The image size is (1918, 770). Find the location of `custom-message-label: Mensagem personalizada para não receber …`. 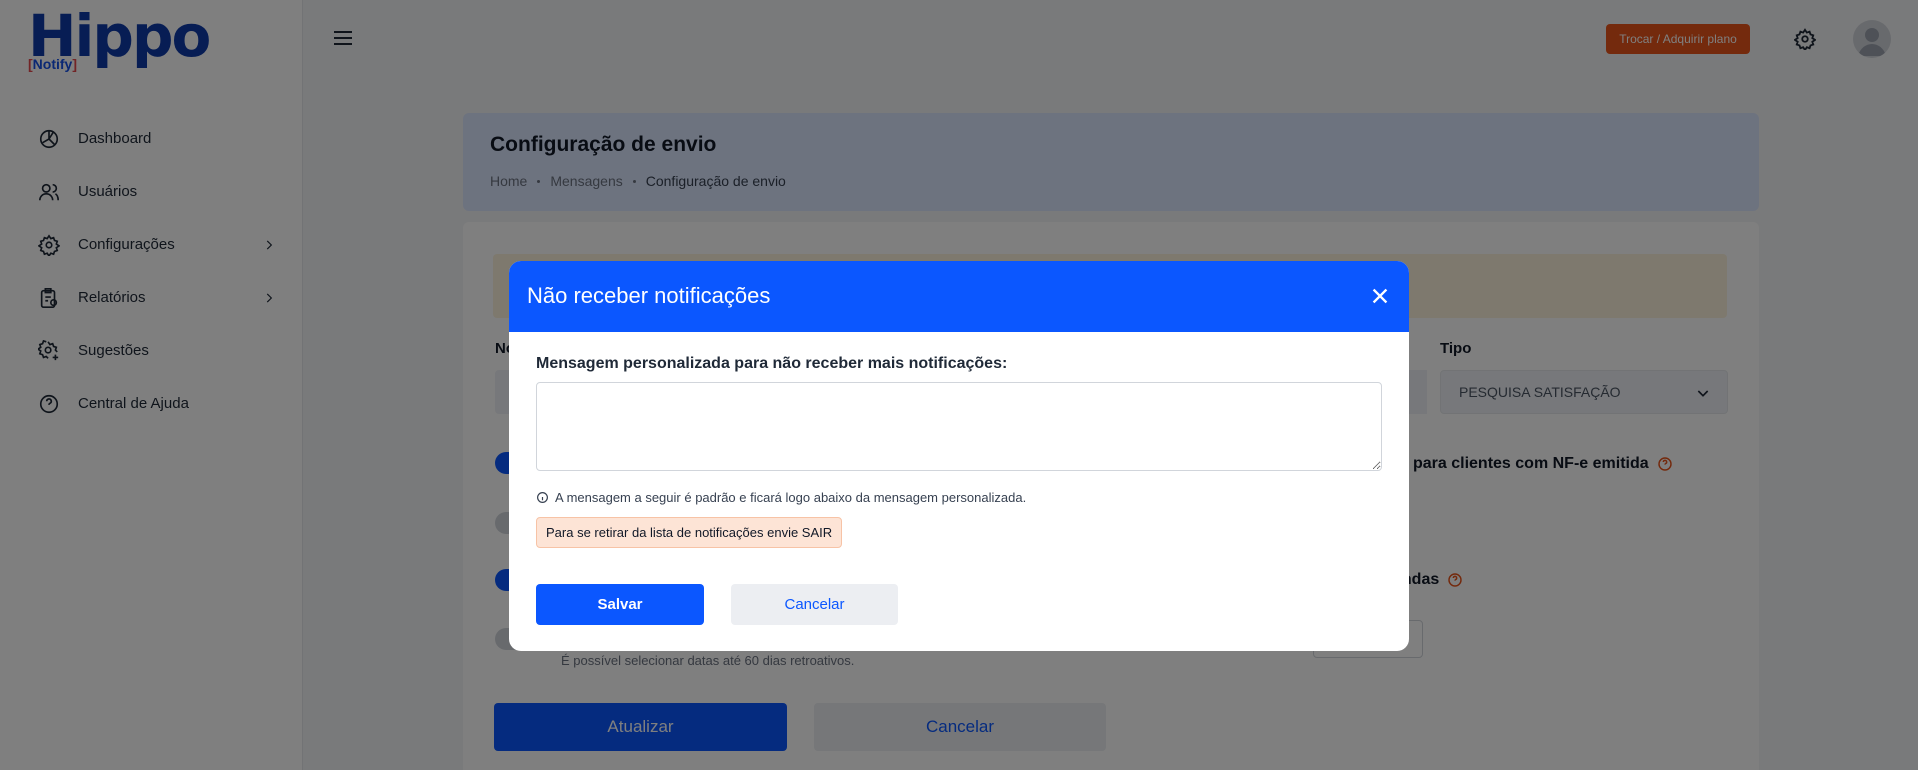

custom-message-label: Mensagem personalizada para não receber … is located at coordinates (772, 363).